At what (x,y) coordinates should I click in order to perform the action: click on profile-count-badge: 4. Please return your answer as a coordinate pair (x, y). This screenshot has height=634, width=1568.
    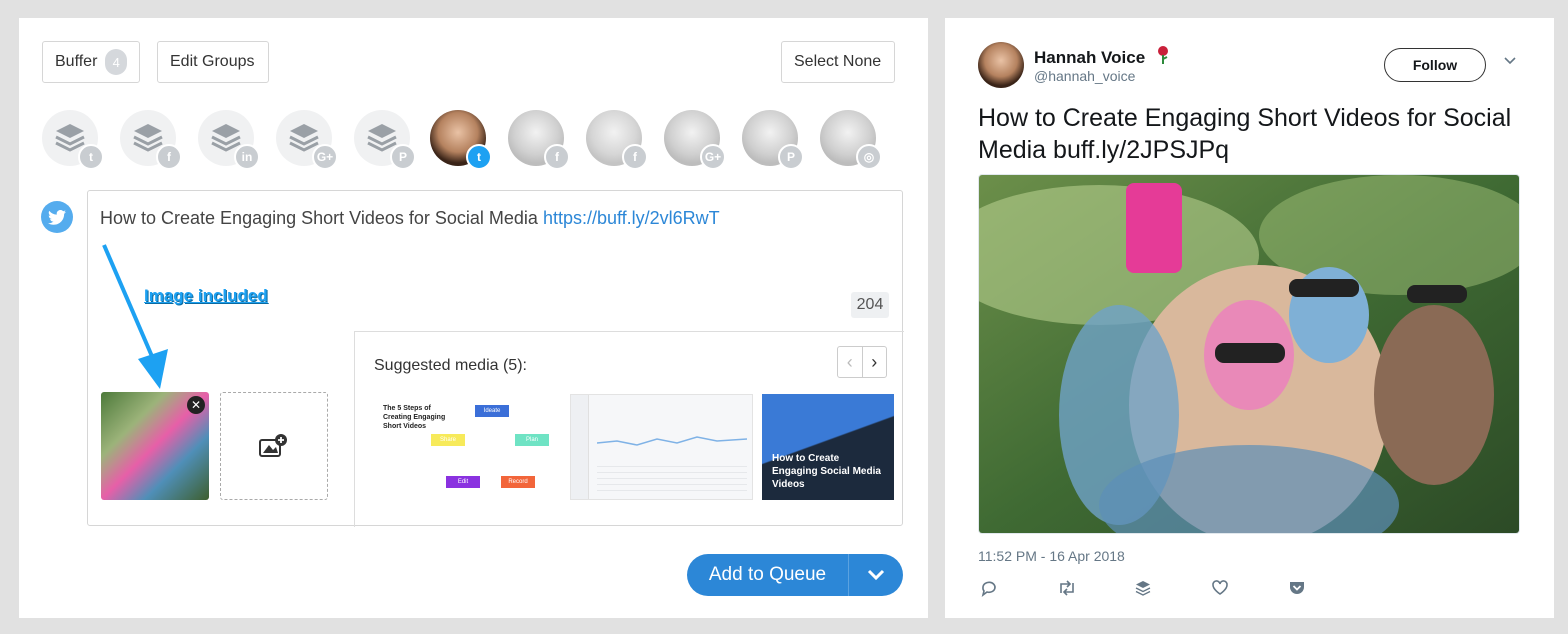
    Looking at the image, I should click on (116, 62).